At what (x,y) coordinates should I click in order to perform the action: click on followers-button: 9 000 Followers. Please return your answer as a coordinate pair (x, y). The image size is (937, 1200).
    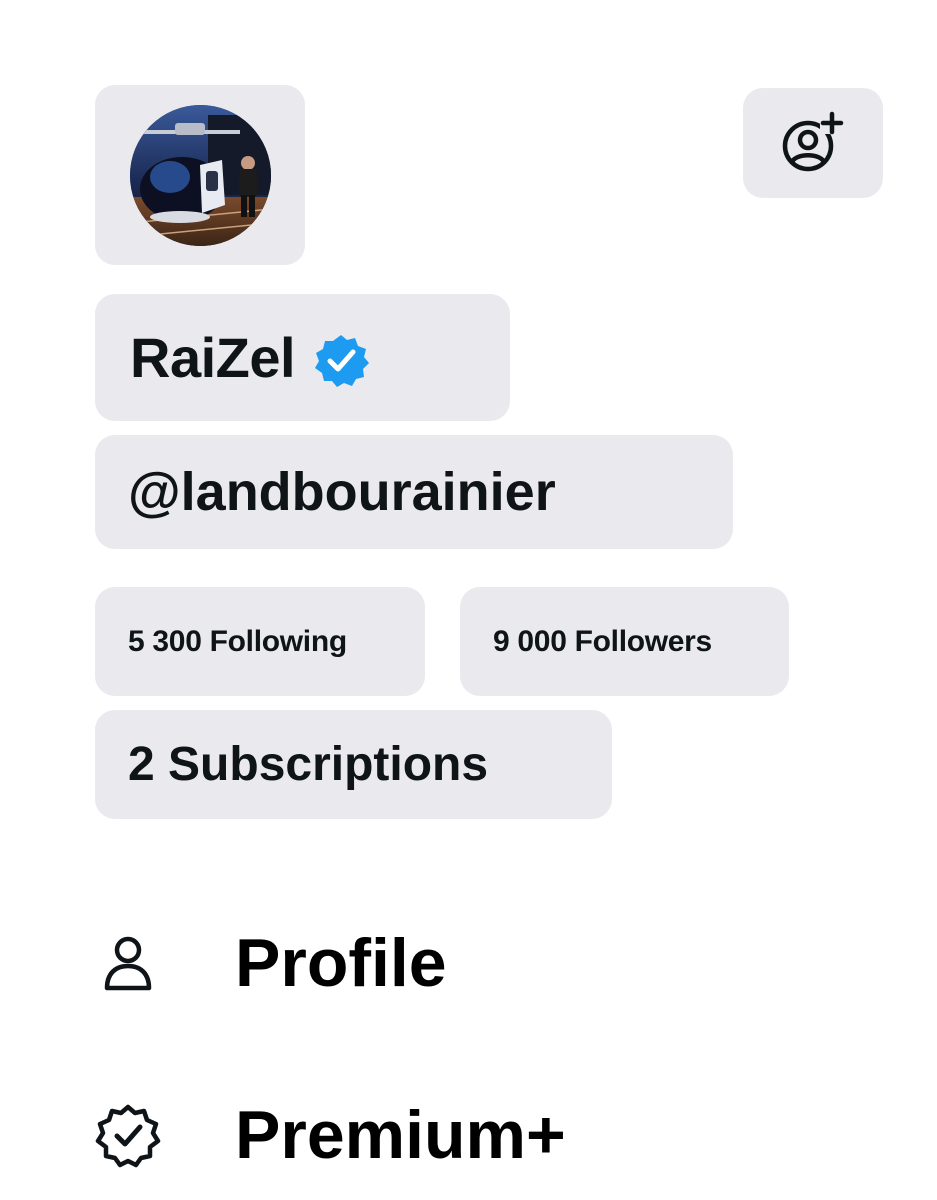
    Looking at the image, I should click on (624, 641).